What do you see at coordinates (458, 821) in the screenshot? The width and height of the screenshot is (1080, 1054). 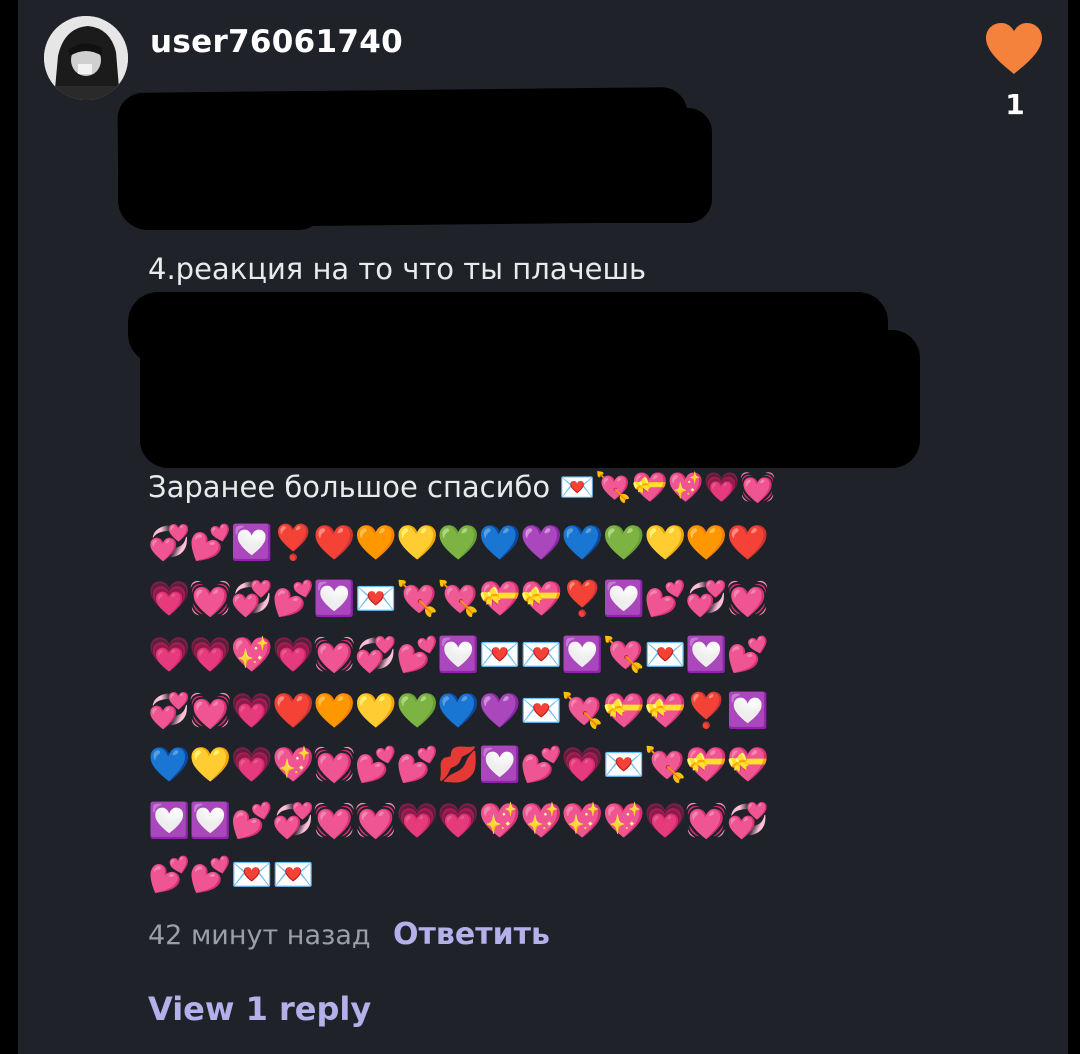 I see `emoji-row: 💟💟💕💞💓💓💗💗💖💖💖💖💗💓💞` at bounding box center [458, 821].